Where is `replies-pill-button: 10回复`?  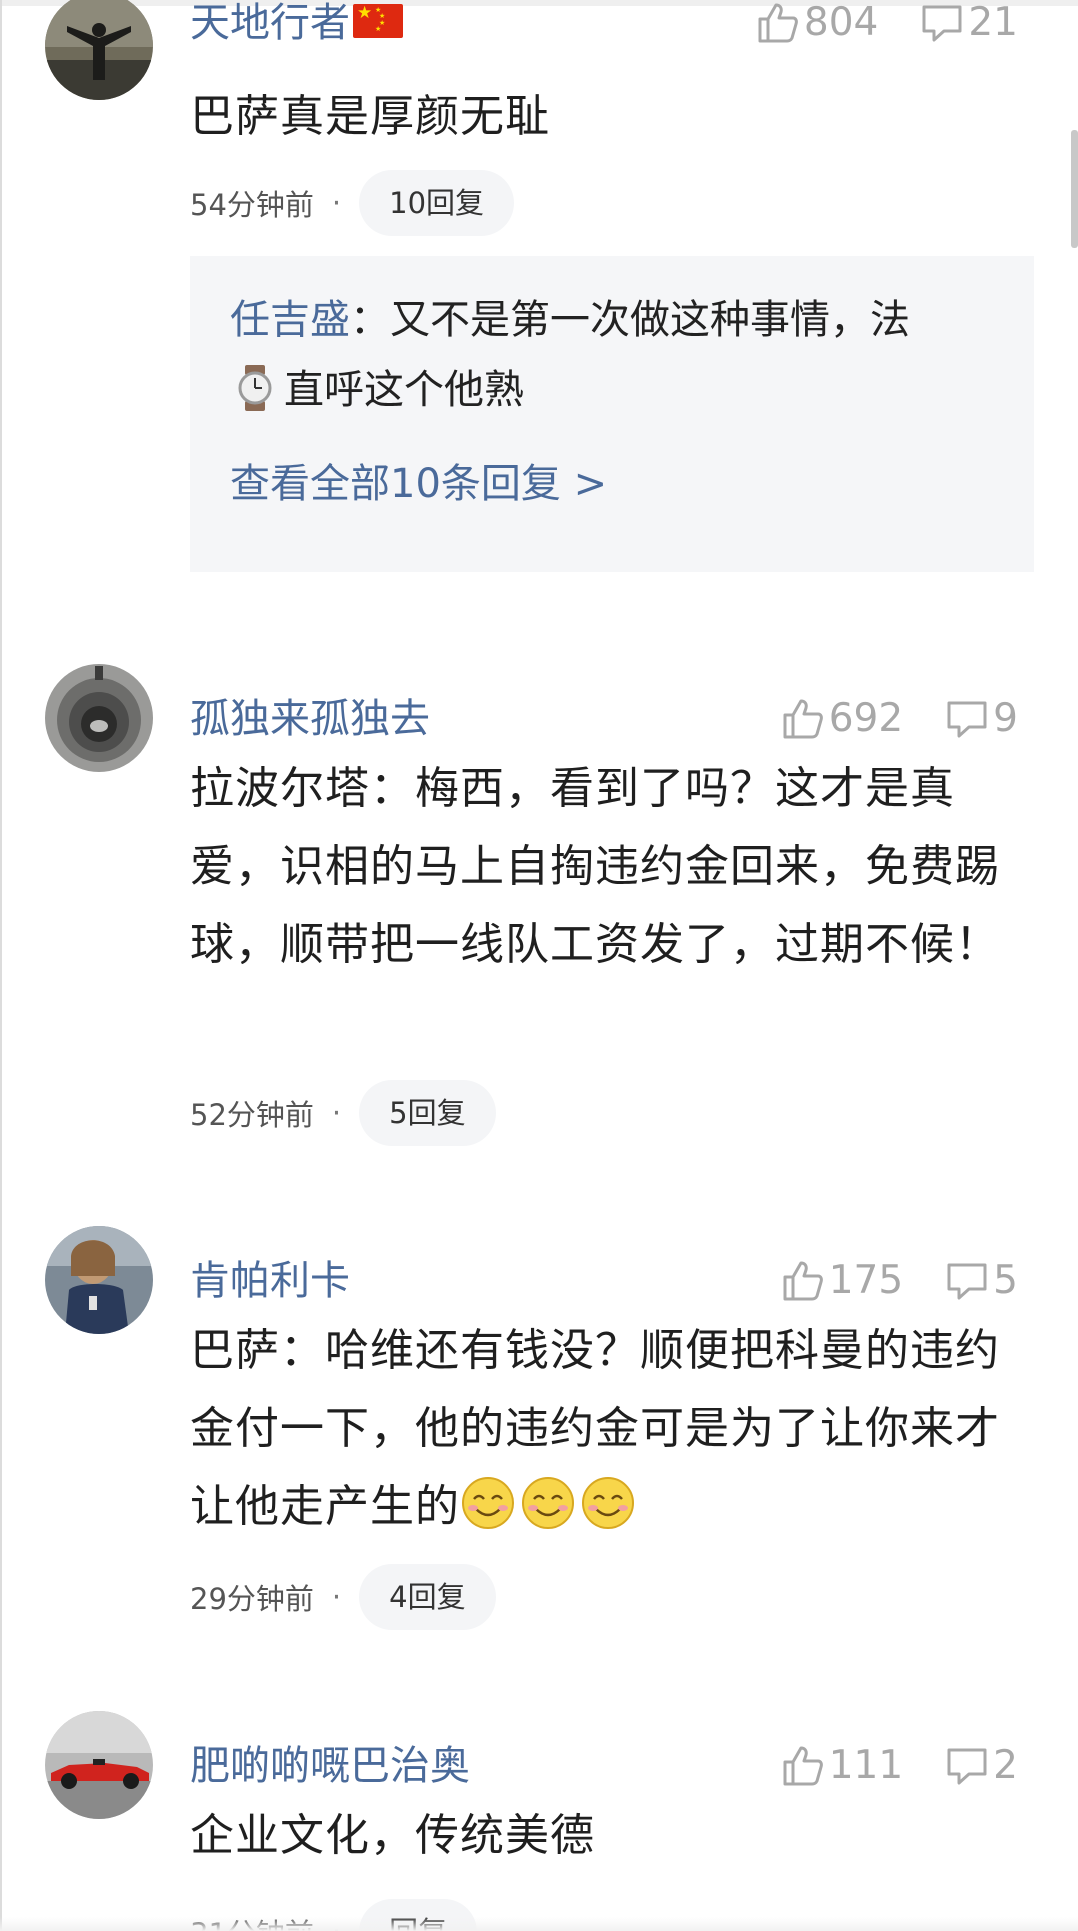
replies-pill-button: 10回复 is located at coordinates (437, 203).